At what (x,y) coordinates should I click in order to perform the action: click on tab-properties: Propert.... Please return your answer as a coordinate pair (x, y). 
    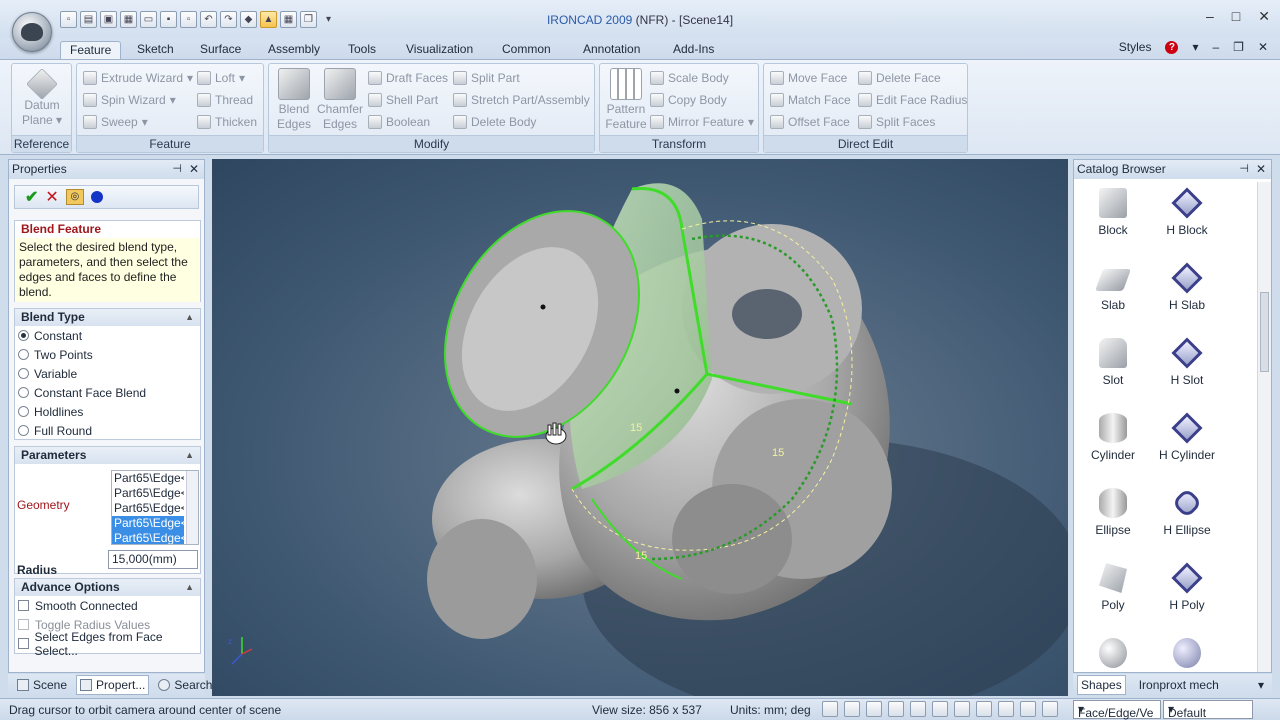
    Looking at the image, I should click on (113, 685).